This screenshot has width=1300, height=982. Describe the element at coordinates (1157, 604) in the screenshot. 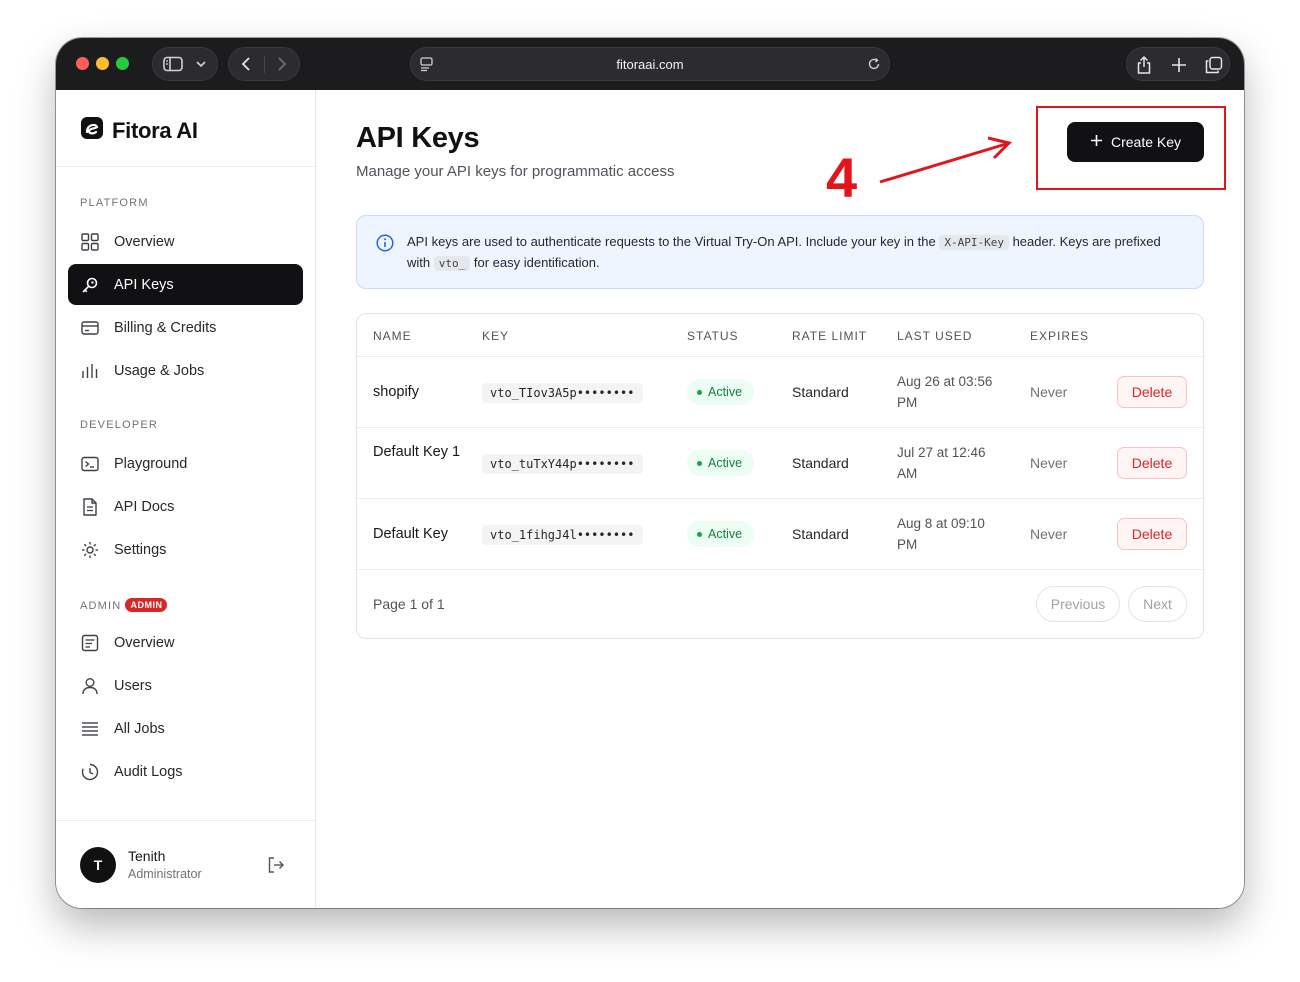

I see `next-page-button: Next` at that location.